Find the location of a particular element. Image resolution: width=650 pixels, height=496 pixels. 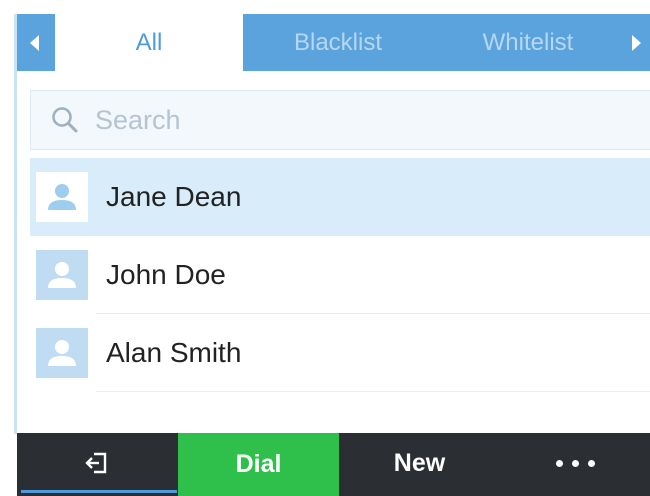

row-divider is located at coordinates (373, 391).